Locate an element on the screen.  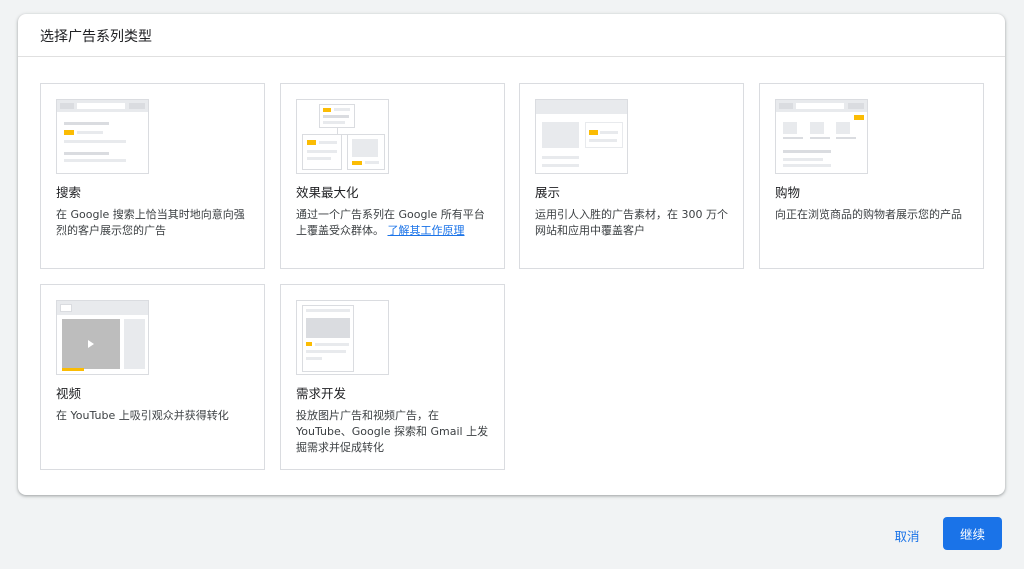
display-illustration-icon is located at coordinates (581, 136).